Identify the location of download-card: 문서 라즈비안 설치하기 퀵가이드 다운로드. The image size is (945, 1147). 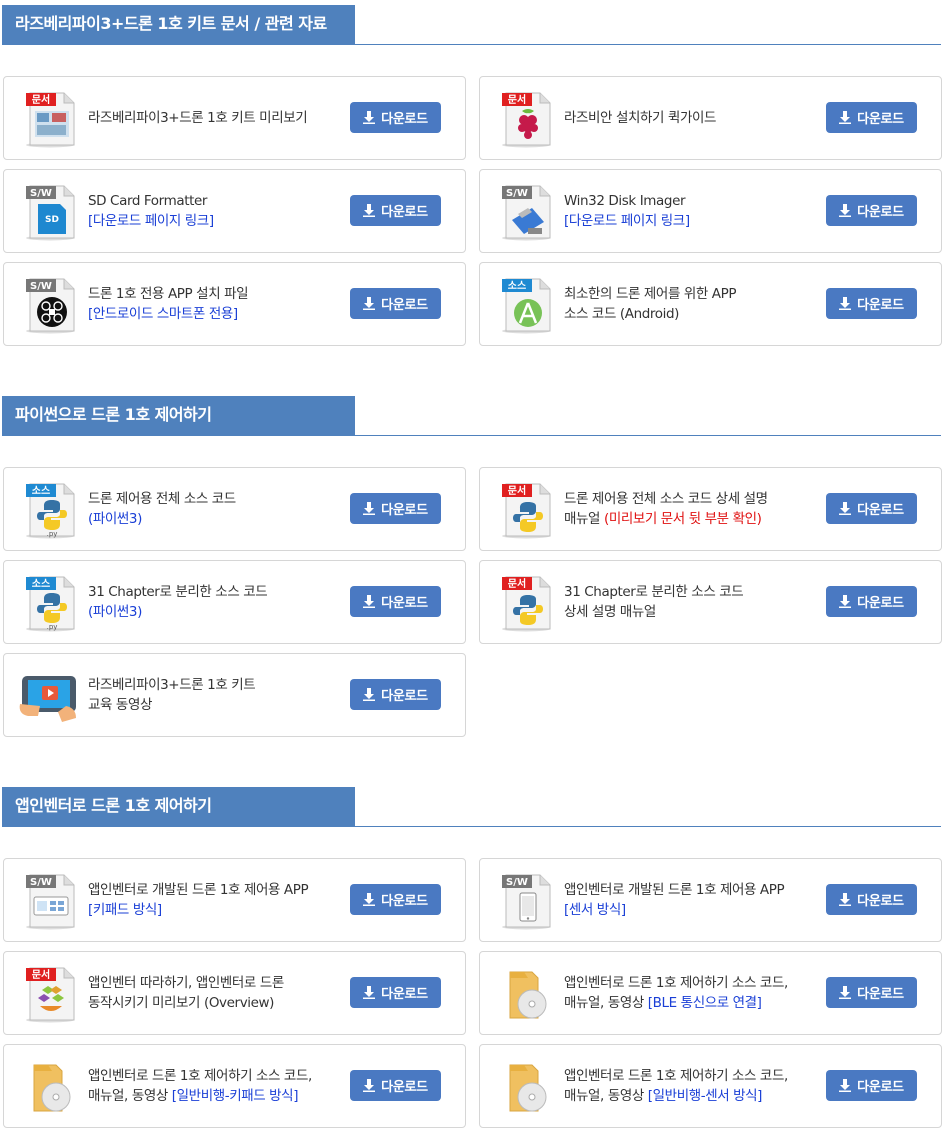
(710, 118).